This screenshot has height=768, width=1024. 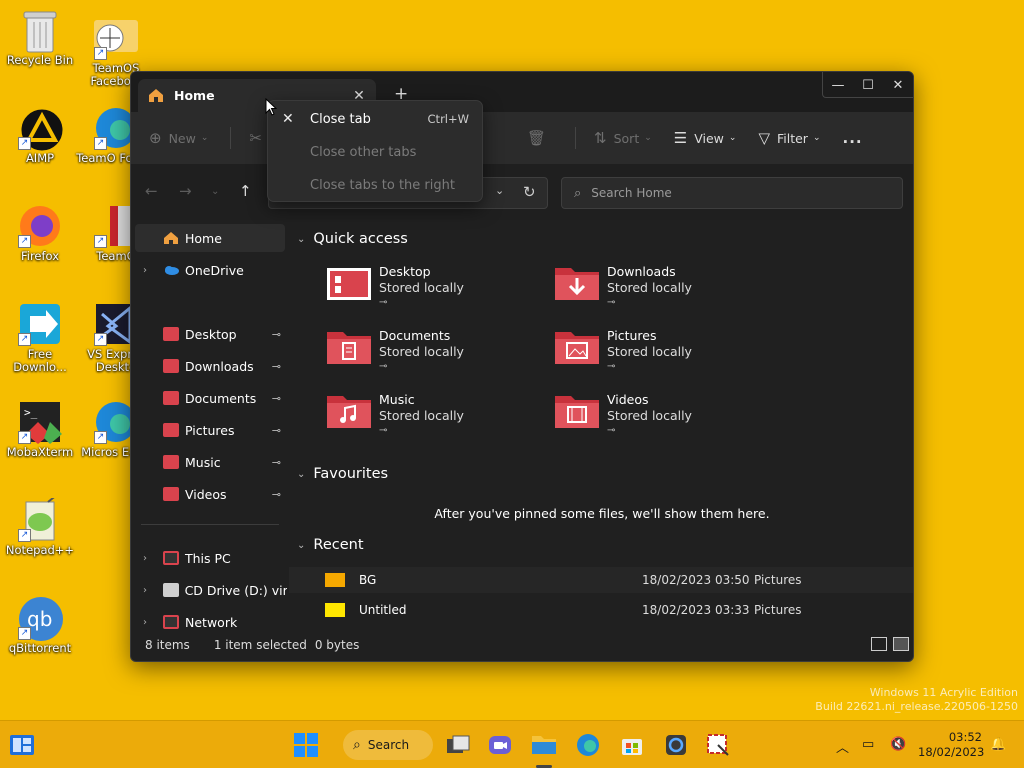 I want to click on quick-access-header: ⌄ Quick access, so click(x=352, y=239).